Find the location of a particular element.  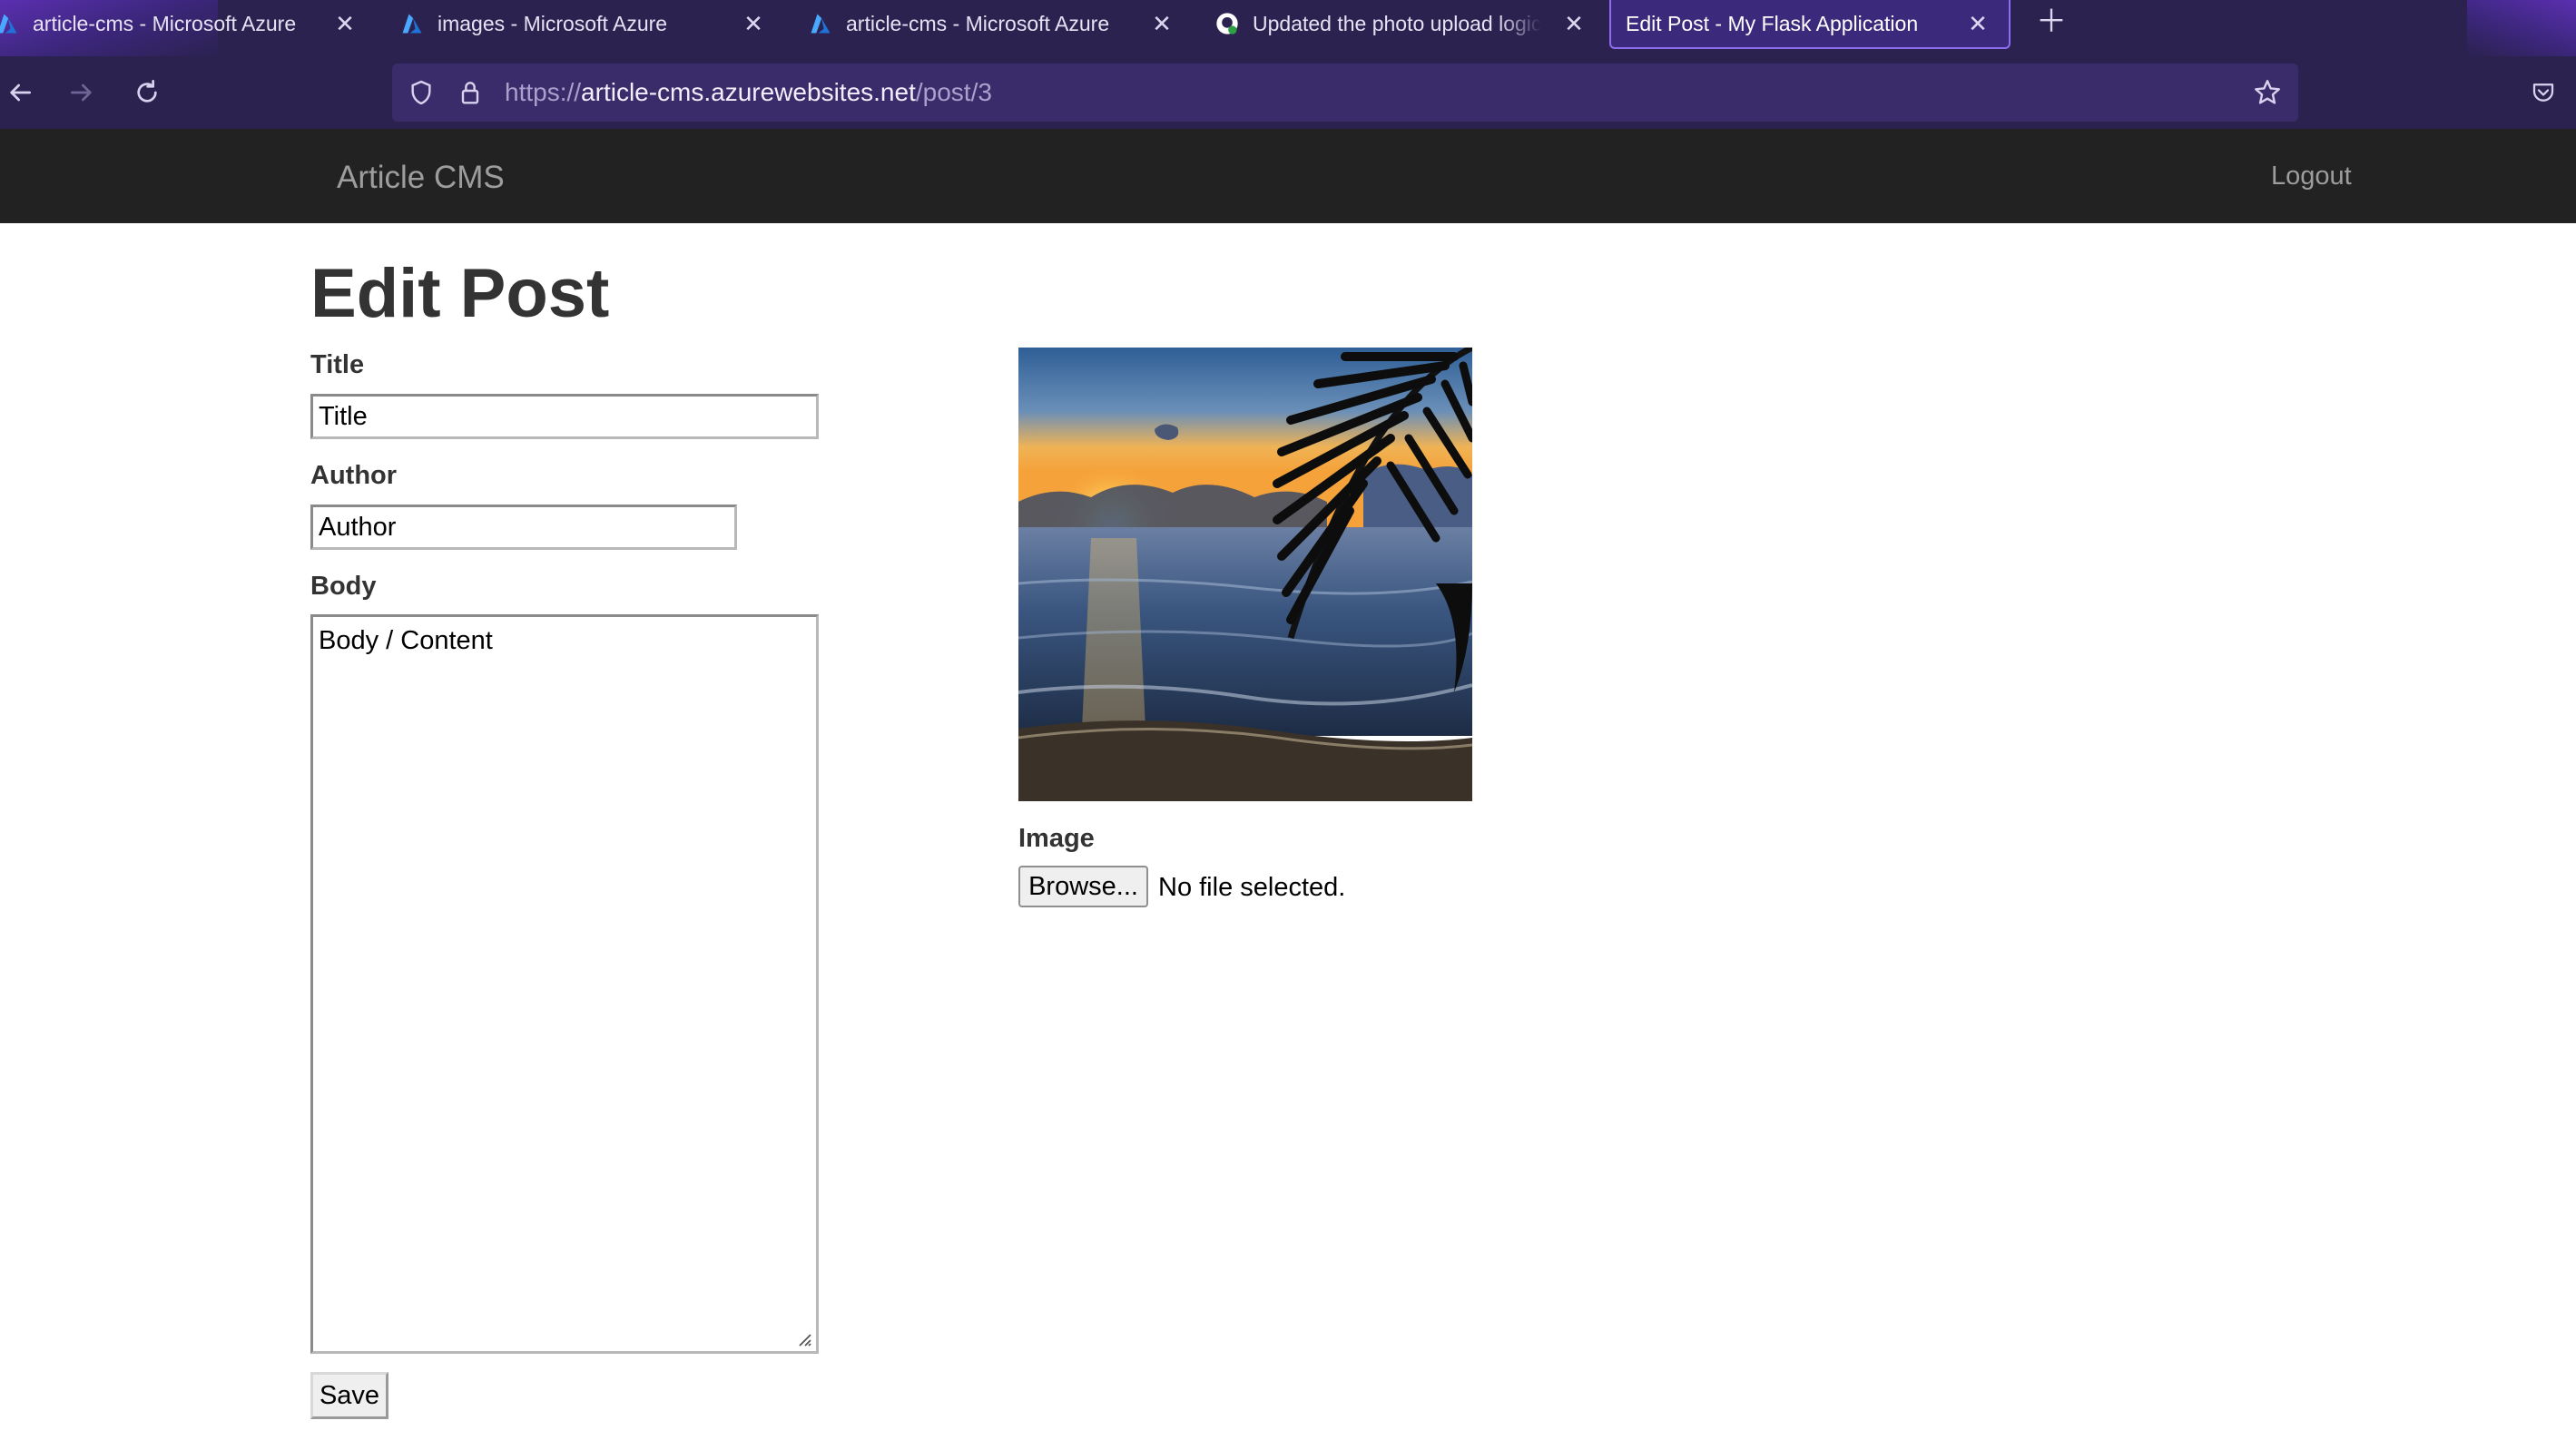

pocket-button is located at coordinates (2543, 93).